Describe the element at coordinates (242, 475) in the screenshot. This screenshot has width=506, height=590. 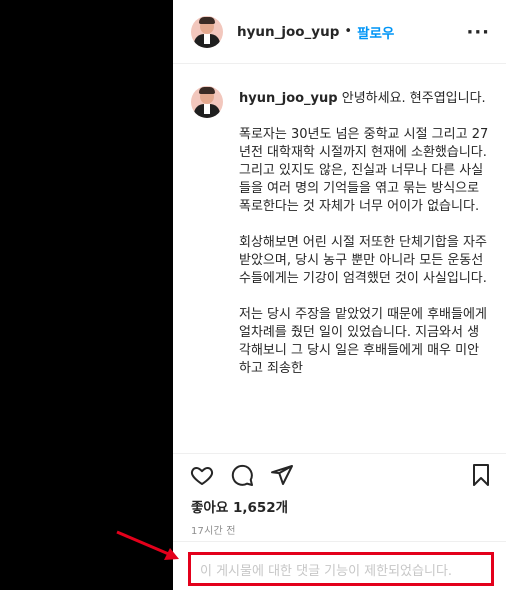
I see `comment-icon` at that location.